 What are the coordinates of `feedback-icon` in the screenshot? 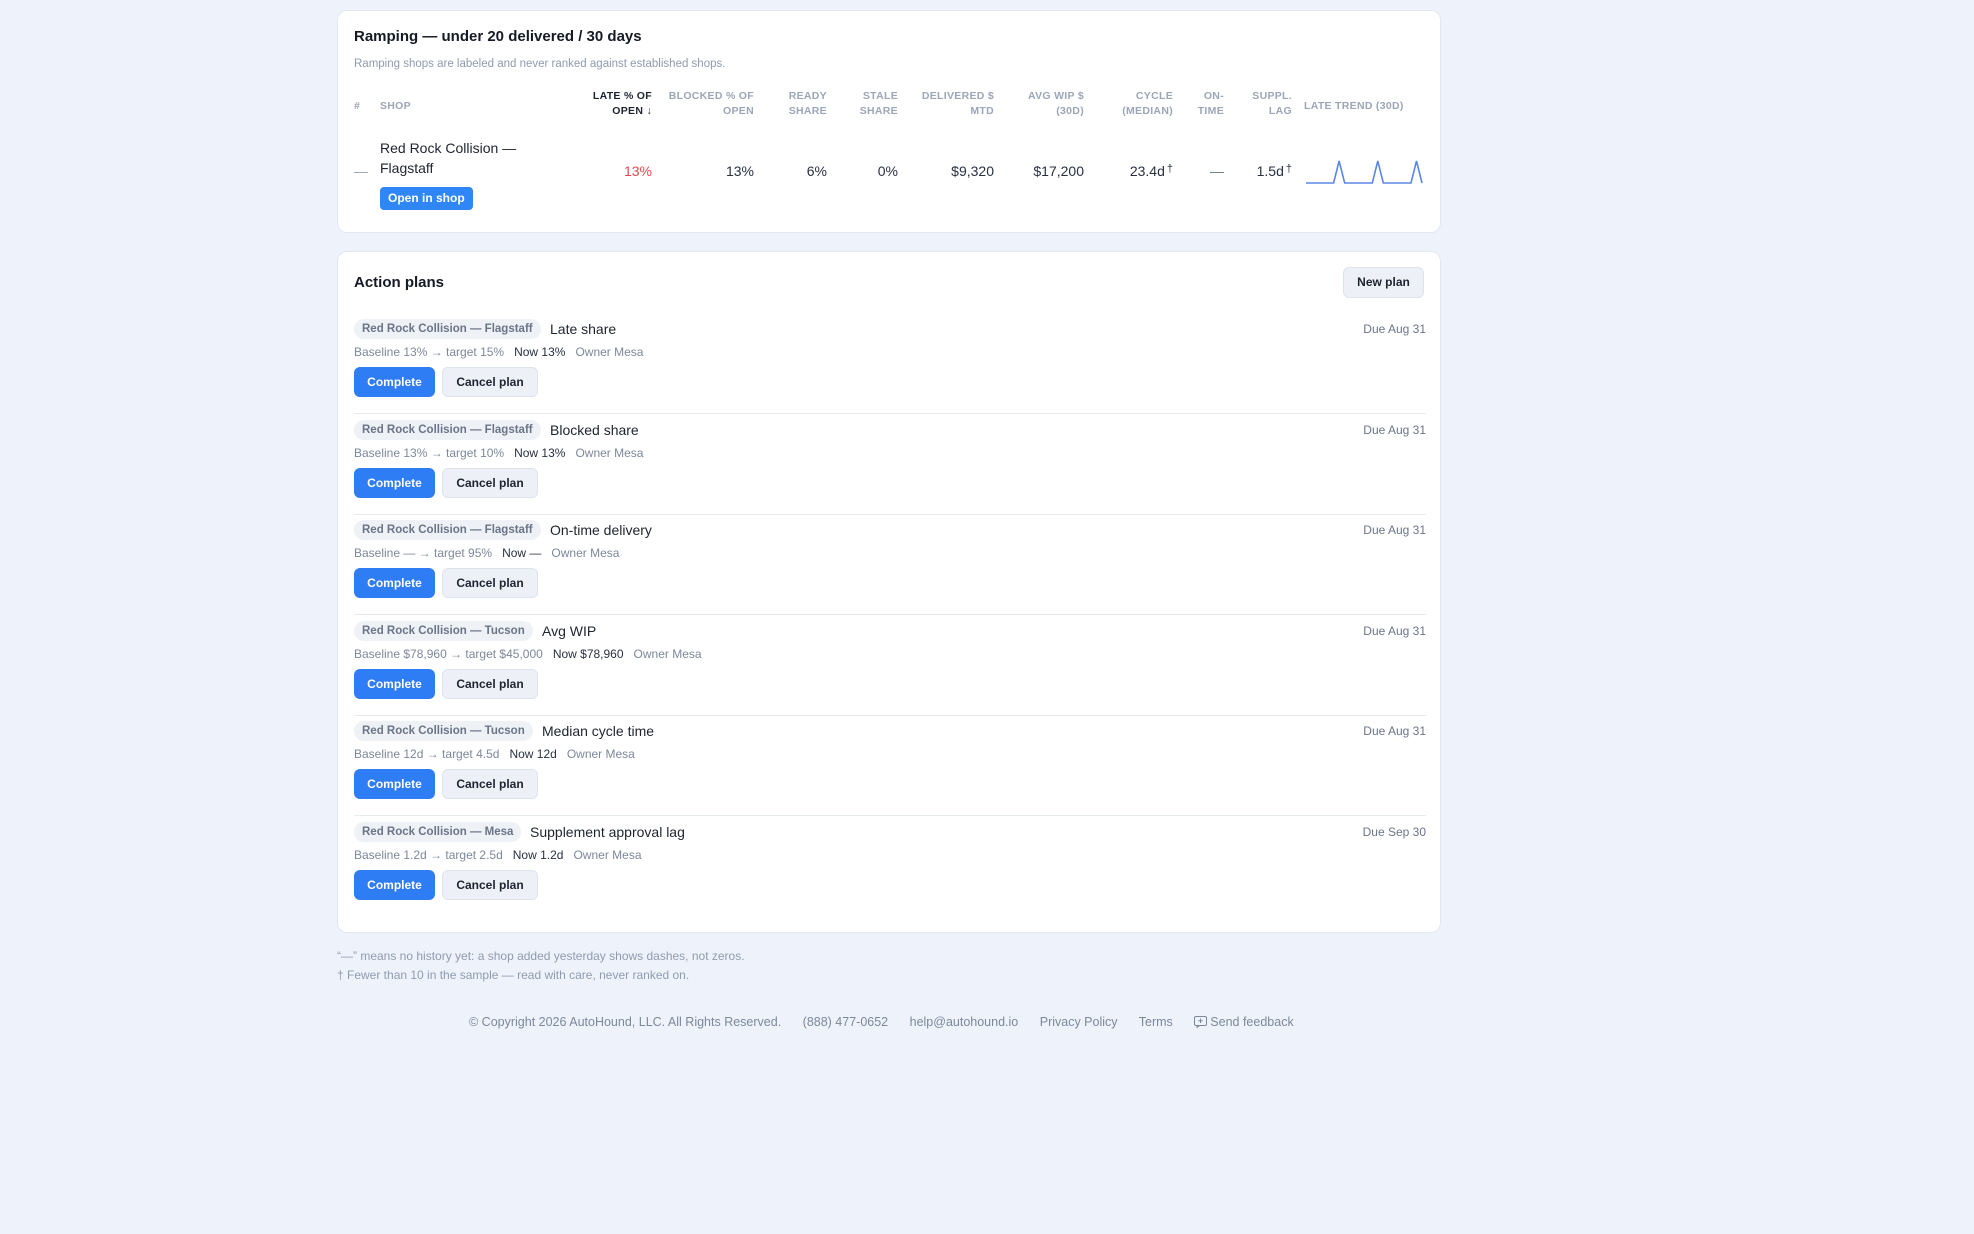 It's located at (1201, 1022).